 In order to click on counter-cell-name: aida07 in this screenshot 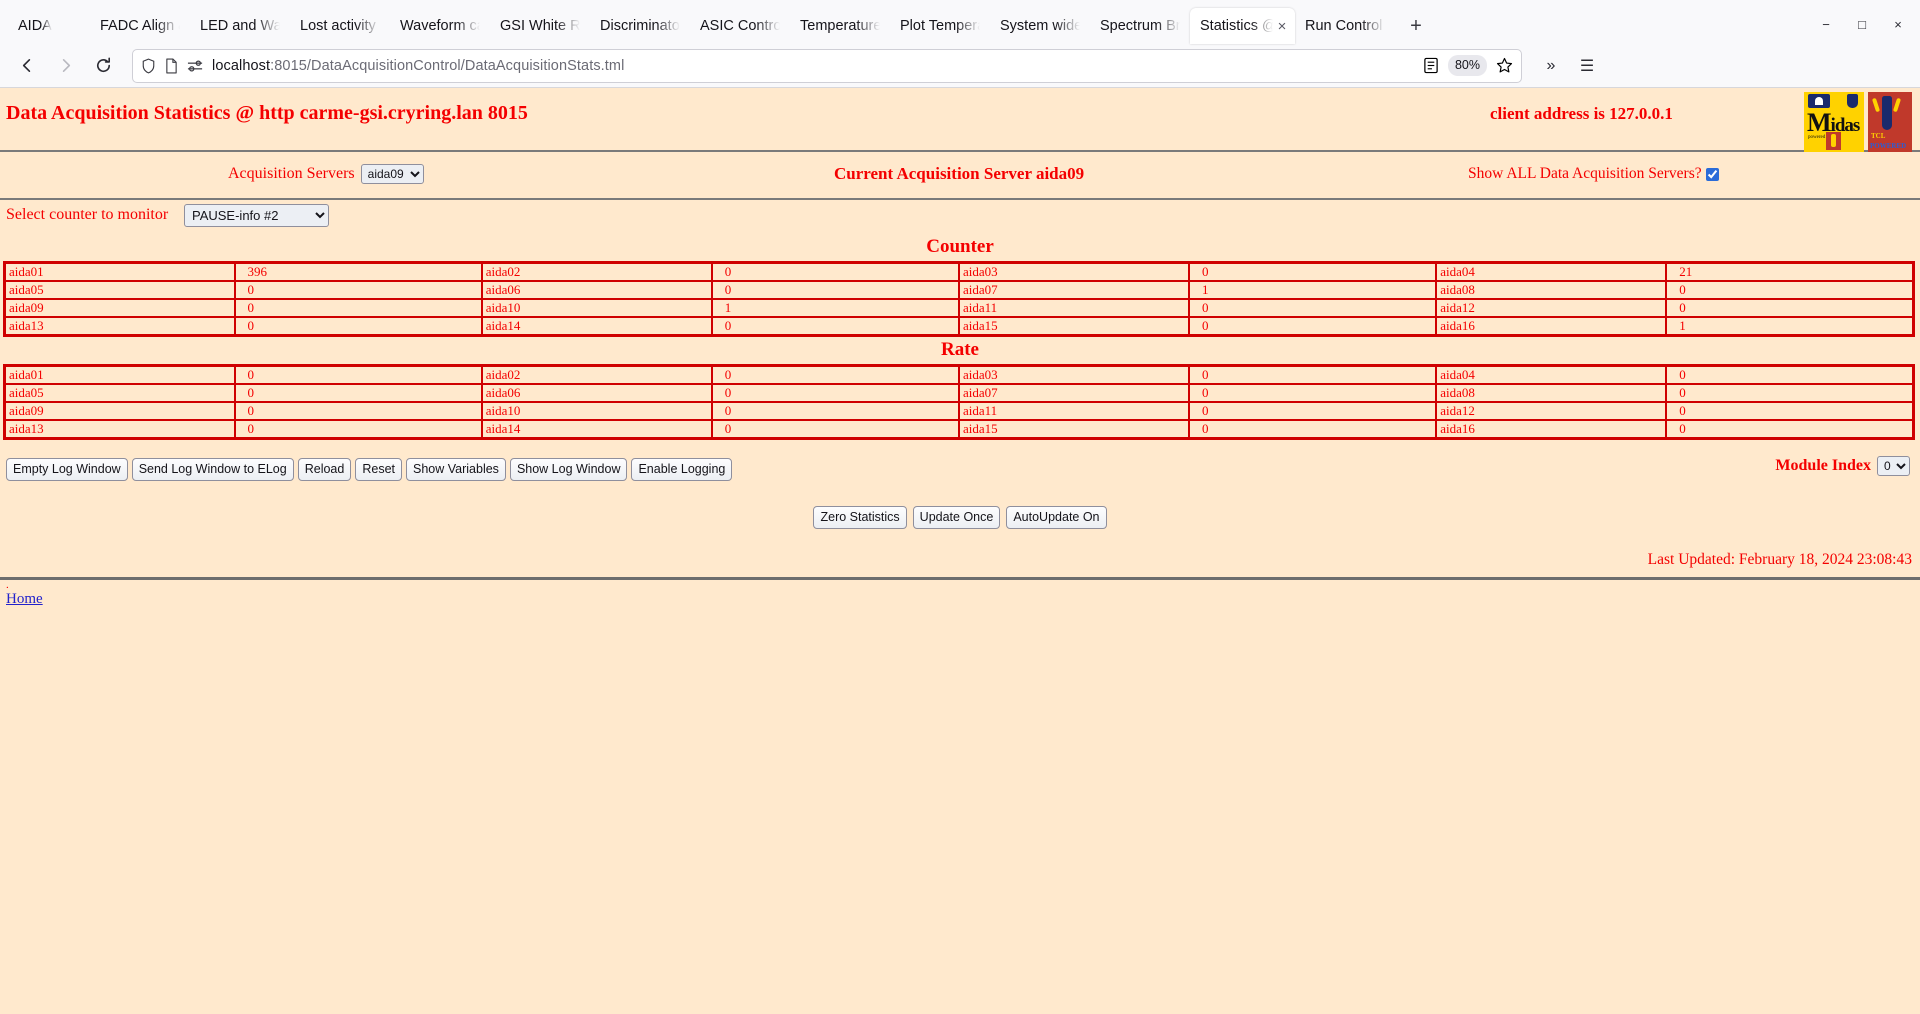, I will do `click(1074, 290)`.